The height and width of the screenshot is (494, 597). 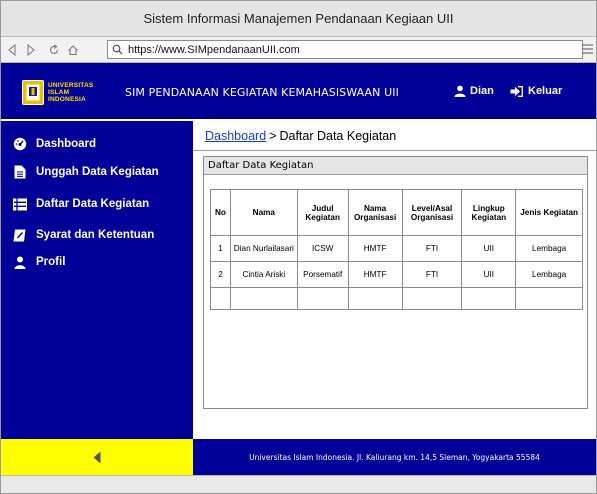 What do you see at coordinates (30, 49) in the screenshot?
I see `forward-icon` at bounding box center [30, 49].